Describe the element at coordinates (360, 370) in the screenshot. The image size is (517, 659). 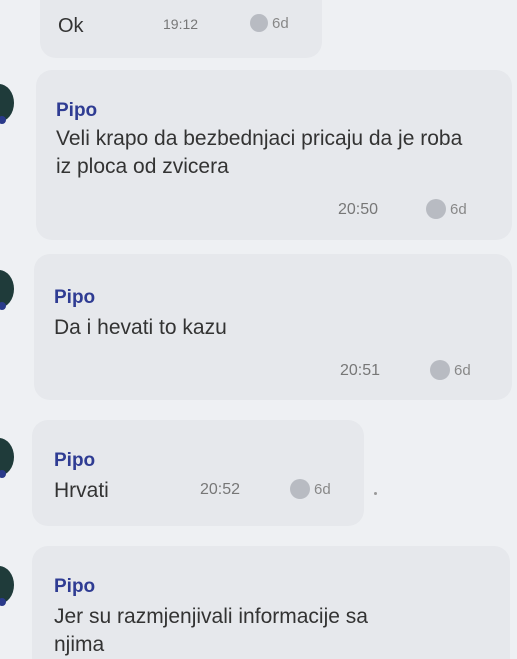
I see `message-time: 20:51` at that location.